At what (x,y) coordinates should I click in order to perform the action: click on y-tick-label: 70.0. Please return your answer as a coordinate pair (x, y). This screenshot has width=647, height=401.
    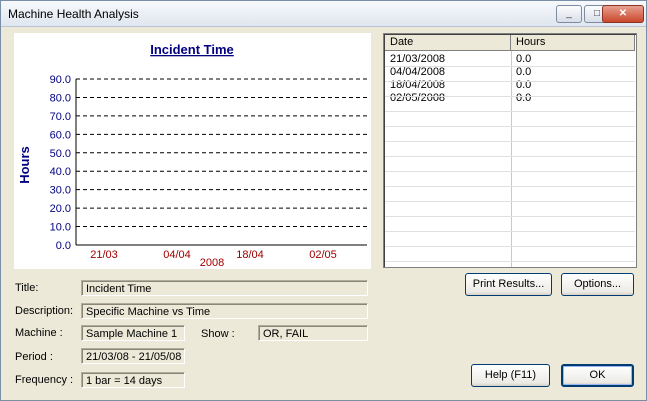
    Looking at the image, I should click on (60, 117).